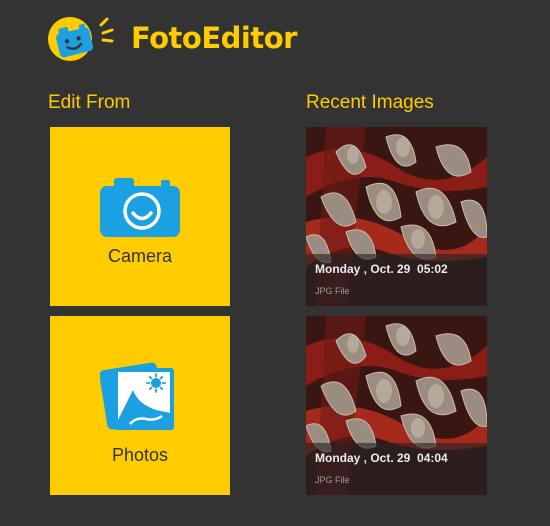  What do you see at coordinates (381, 269) in the screenshot?
I see `recent-image-date: Monday , Oct. 29 05:02` at bounding box center [381, 269].